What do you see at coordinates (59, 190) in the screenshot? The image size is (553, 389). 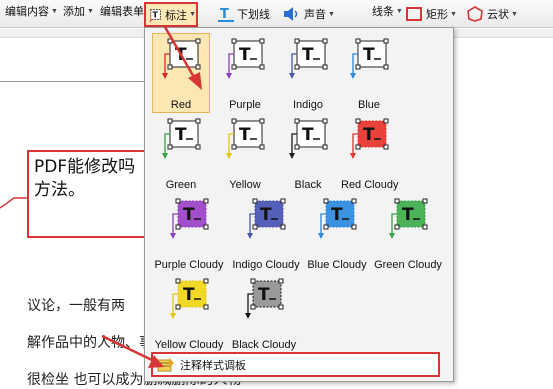 I see `callout-text-line2: 方法。` at bounding box center [59, 190].